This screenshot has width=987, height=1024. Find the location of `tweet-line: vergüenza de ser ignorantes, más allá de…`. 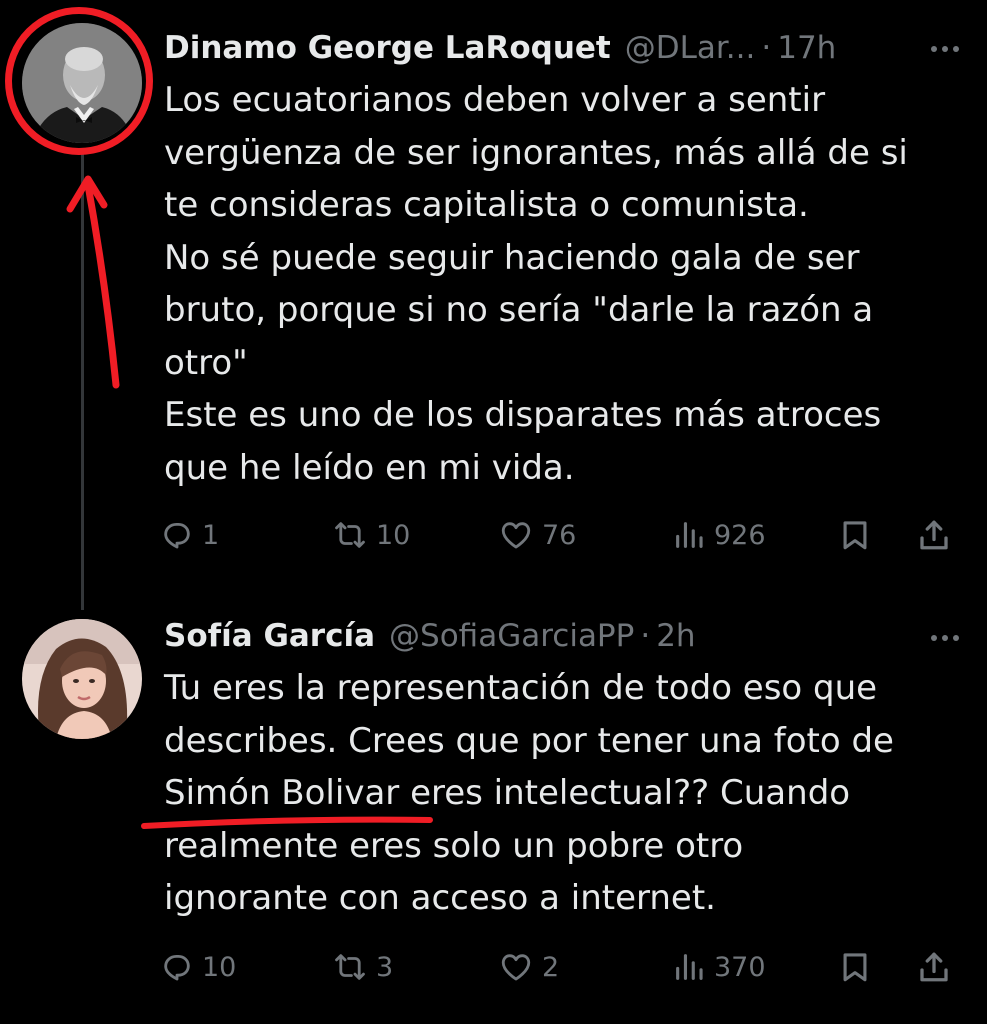

tweet-line: vergüenza de ser ignorantes, más allá de… is located at coordinates (536, 152).